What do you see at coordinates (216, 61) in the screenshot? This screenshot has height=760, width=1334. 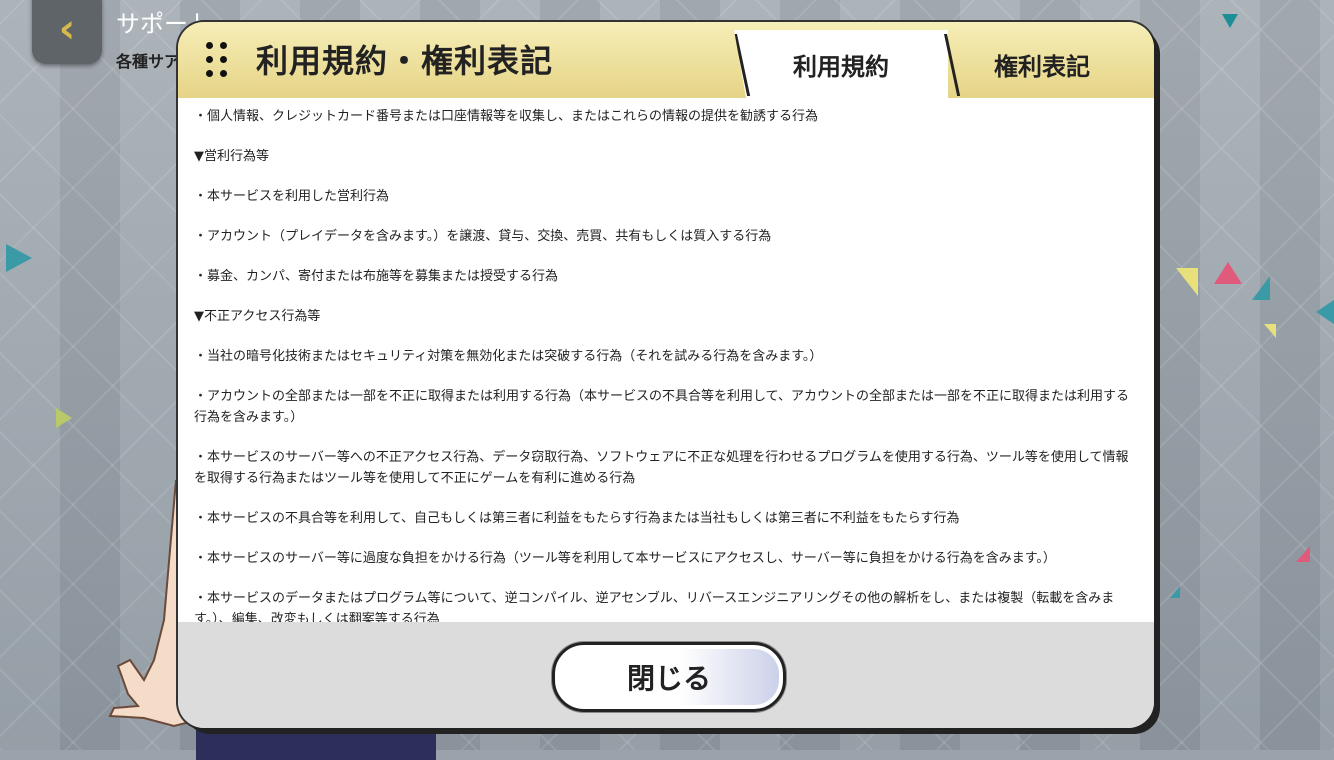 I see `drag-handle-icon` at bounding box center [216, 61].